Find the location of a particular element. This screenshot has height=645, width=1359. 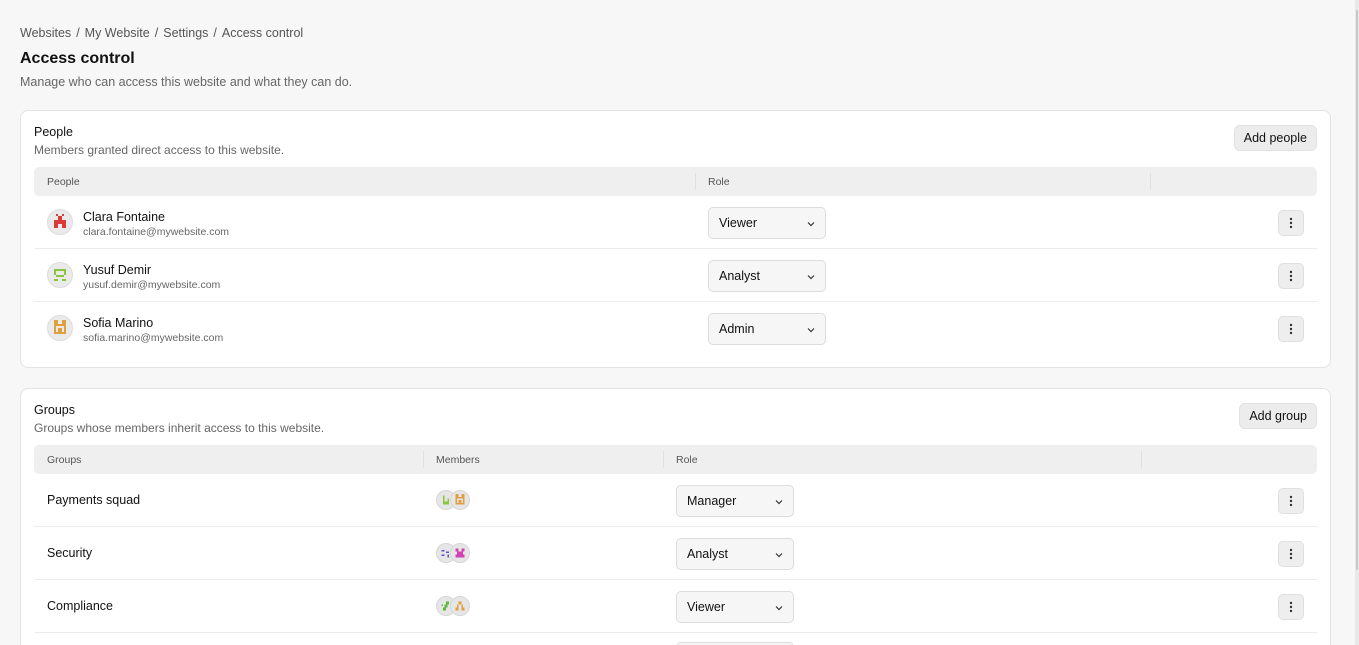

breadcrumb-websites: Websites is located at coordinates (45, 33).